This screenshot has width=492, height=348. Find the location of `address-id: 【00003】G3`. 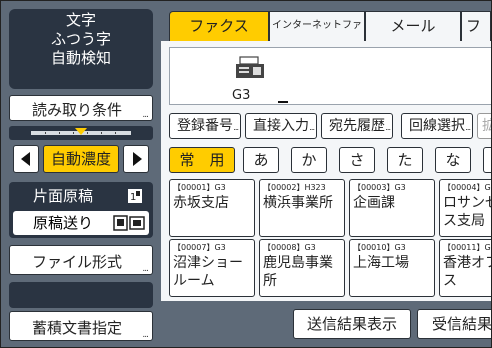

address-id: 【00003】G3 is located at coordinates (379, 187).